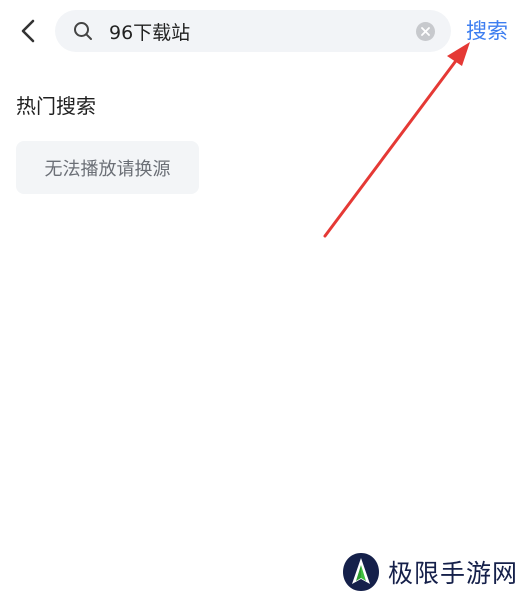 The width and height of the screenshot is (529, 600). I want to click on search-box, so click(253, 31).